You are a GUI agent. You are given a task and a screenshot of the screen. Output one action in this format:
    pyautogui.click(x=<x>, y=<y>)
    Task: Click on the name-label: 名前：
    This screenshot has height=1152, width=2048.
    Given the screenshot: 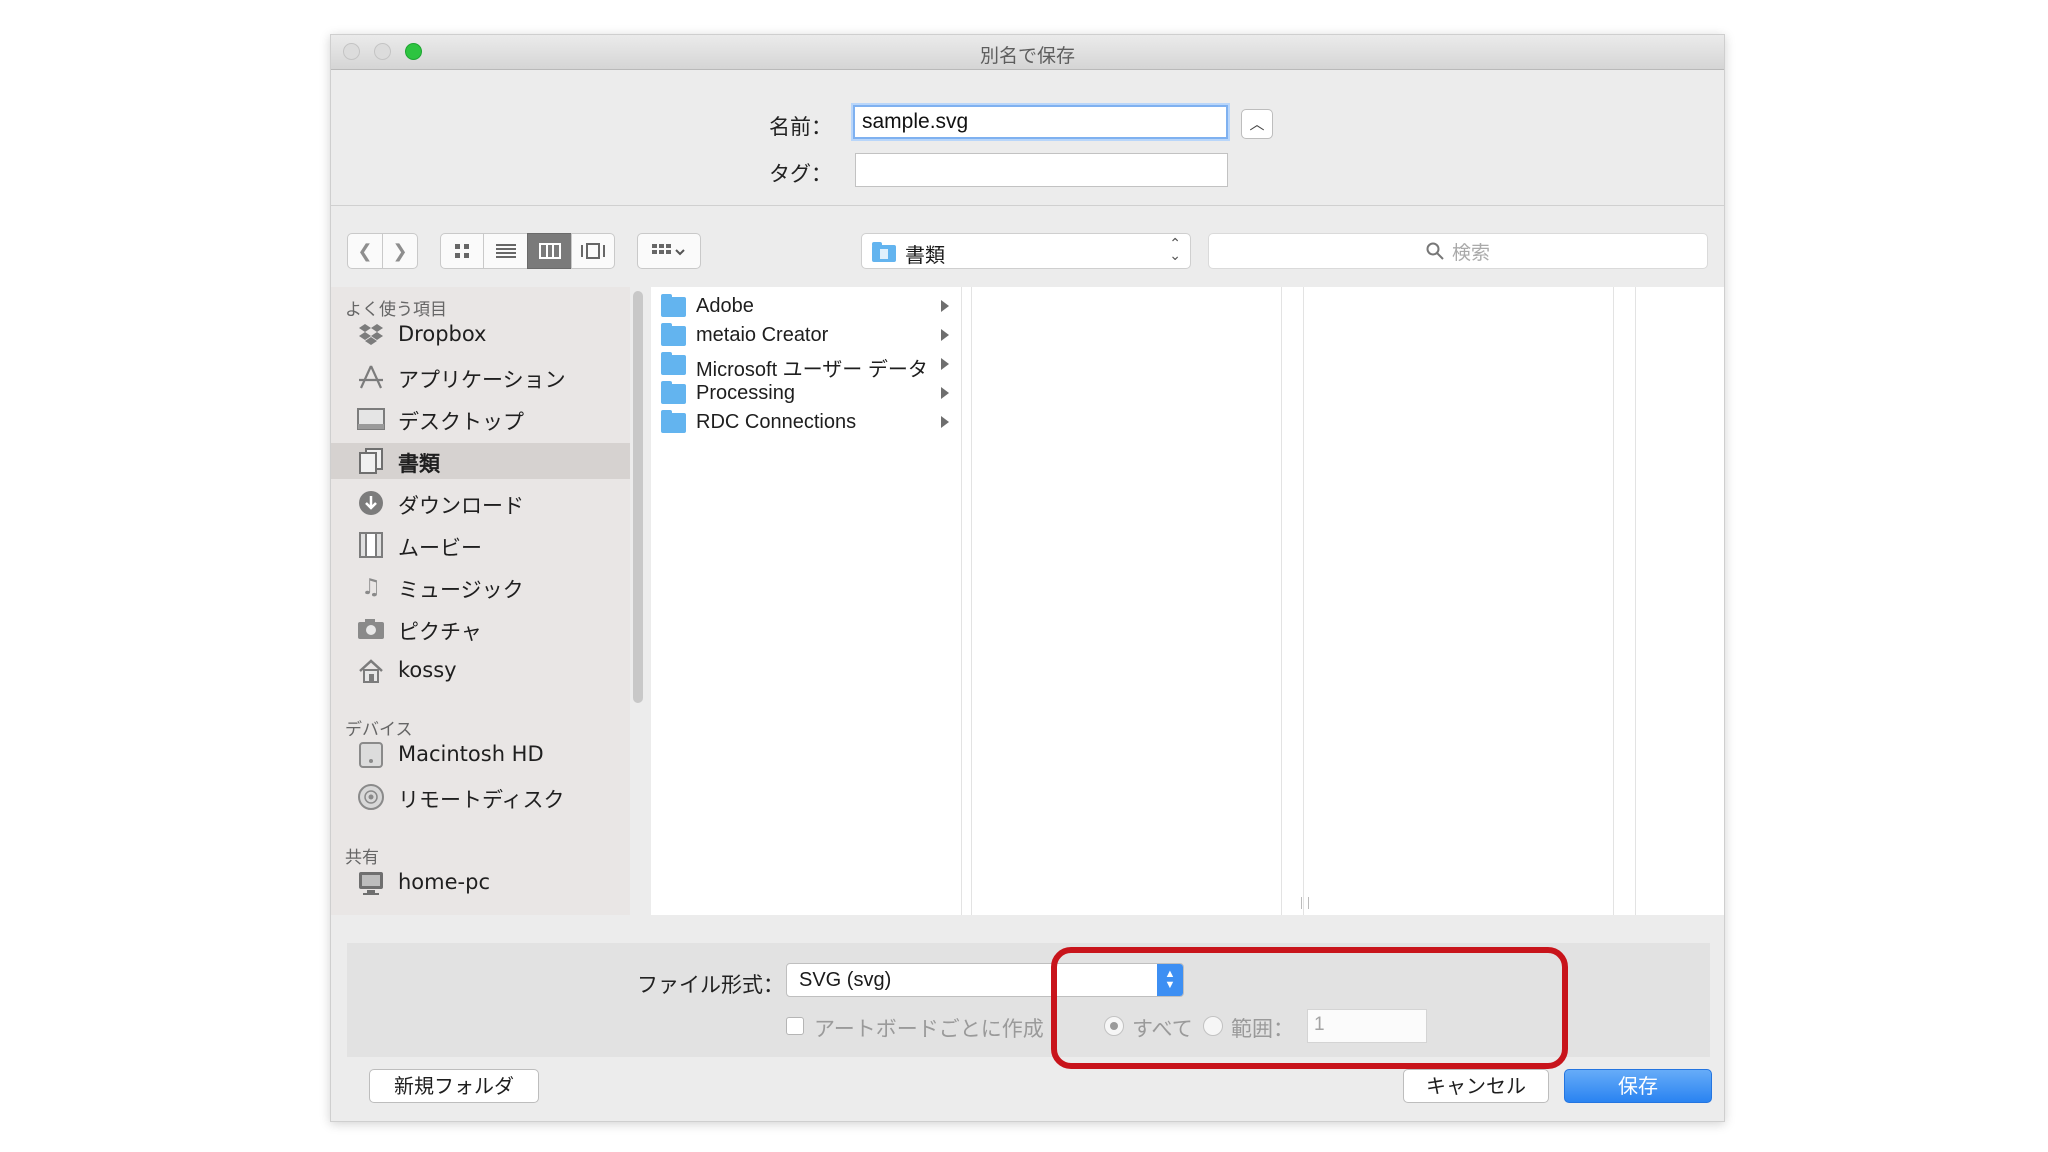 What is the action you would take?
    pyautogui.click(x=800, y=127)
    